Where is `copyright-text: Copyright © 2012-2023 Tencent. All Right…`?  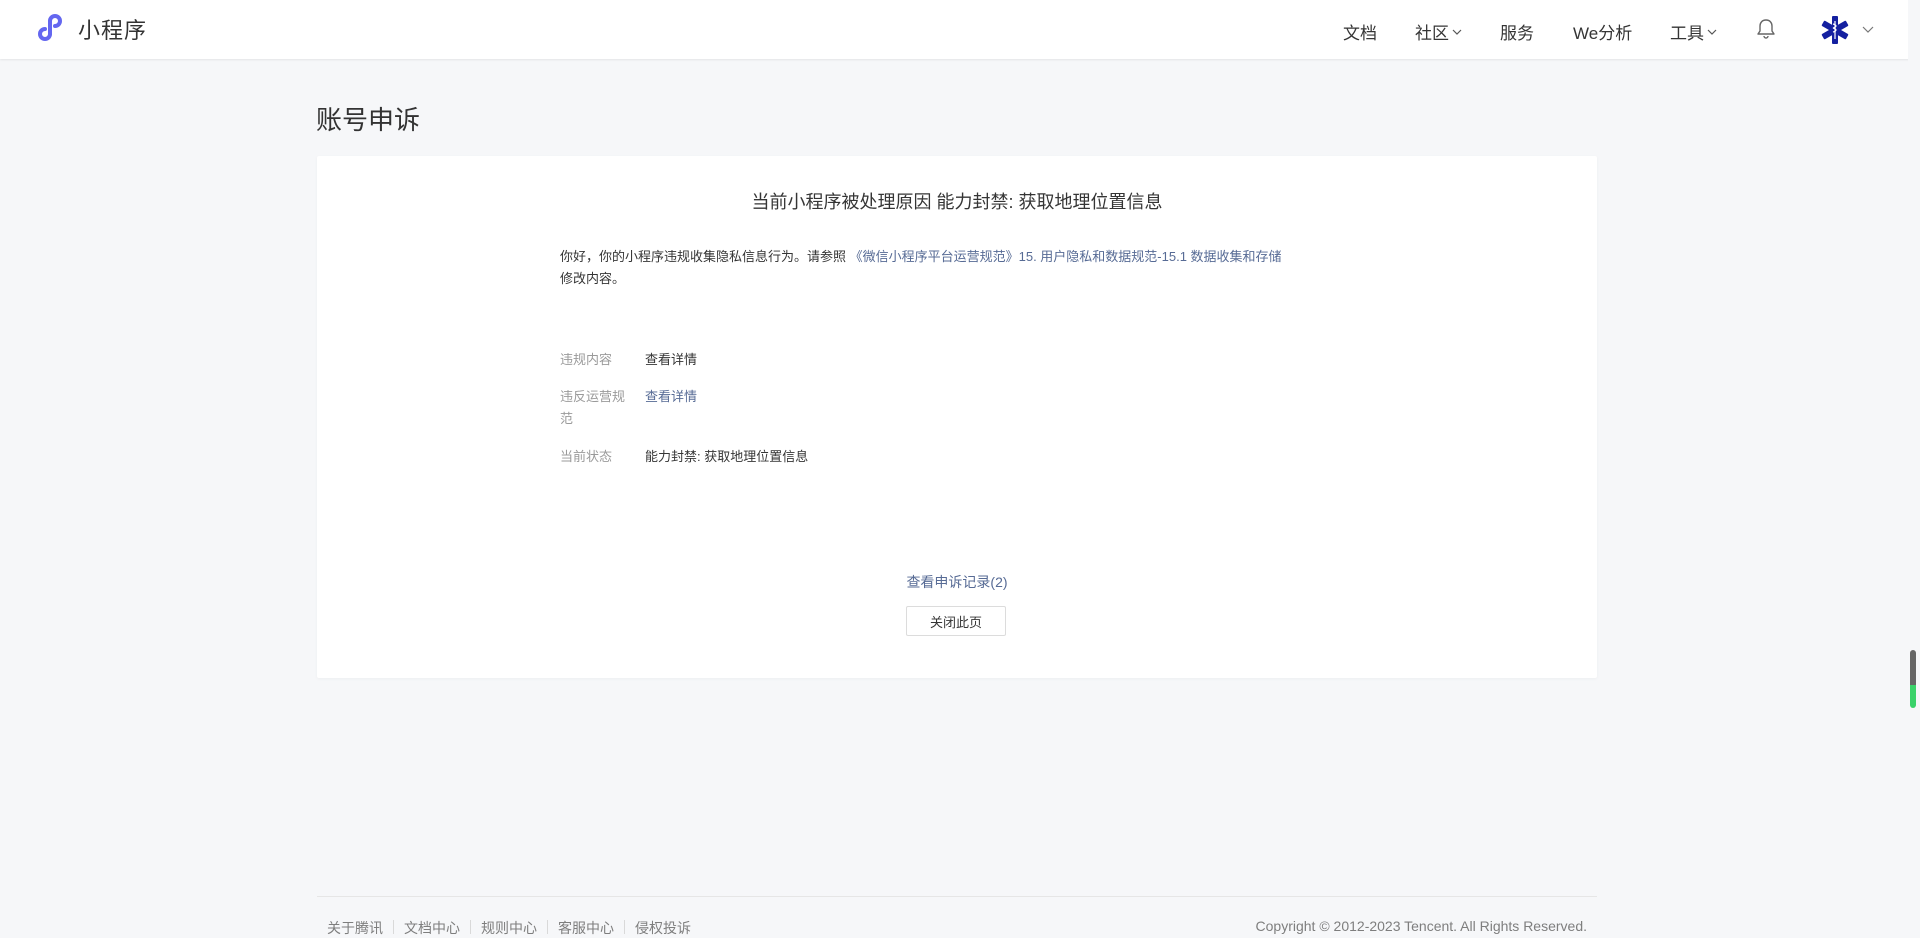 copyright-text: Copyright © 2012-2023 Tencent. All Right… is located at coordinates (1421, 926).